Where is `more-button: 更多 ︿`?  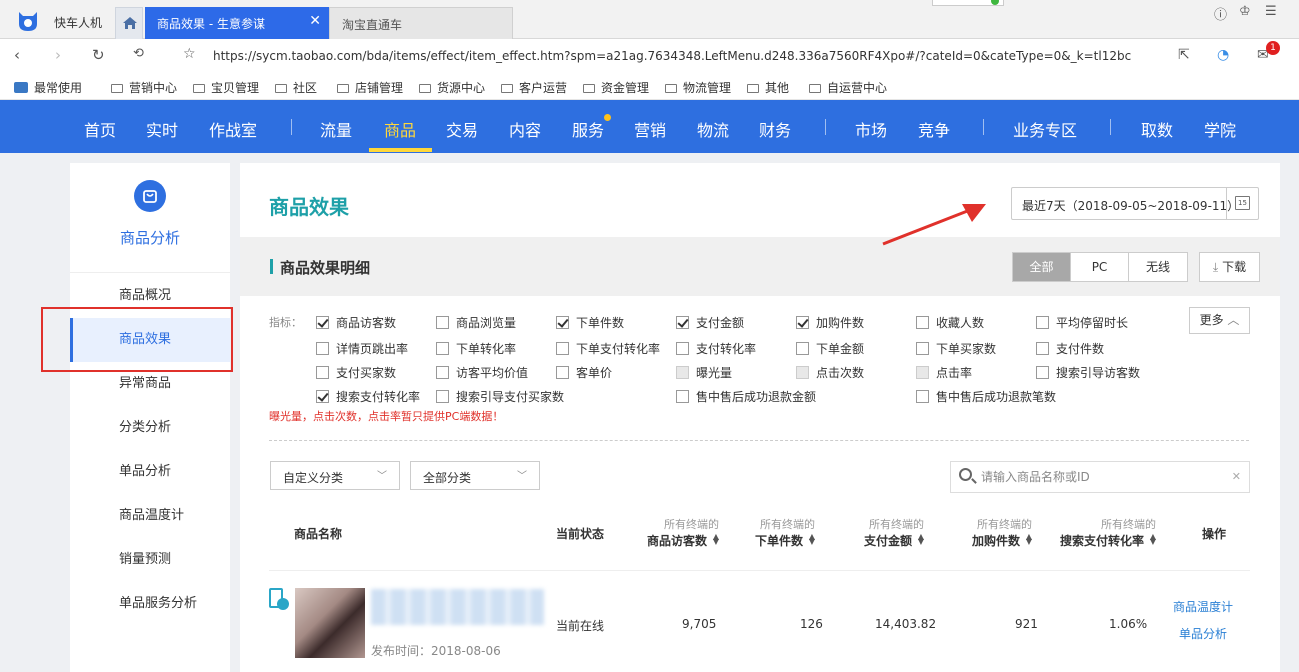 more-button: 更多 ︿ is located at coordinates (1219, 320).